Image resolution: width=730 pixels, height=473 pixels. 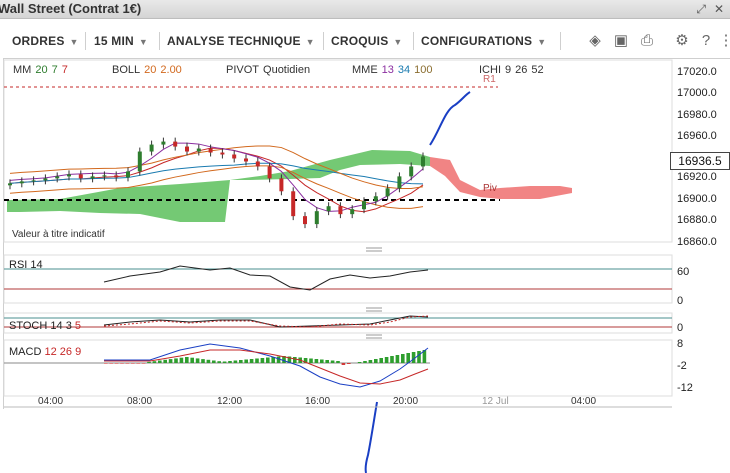 I want to click on macd-tick: -2, so click(x=682, y=366).